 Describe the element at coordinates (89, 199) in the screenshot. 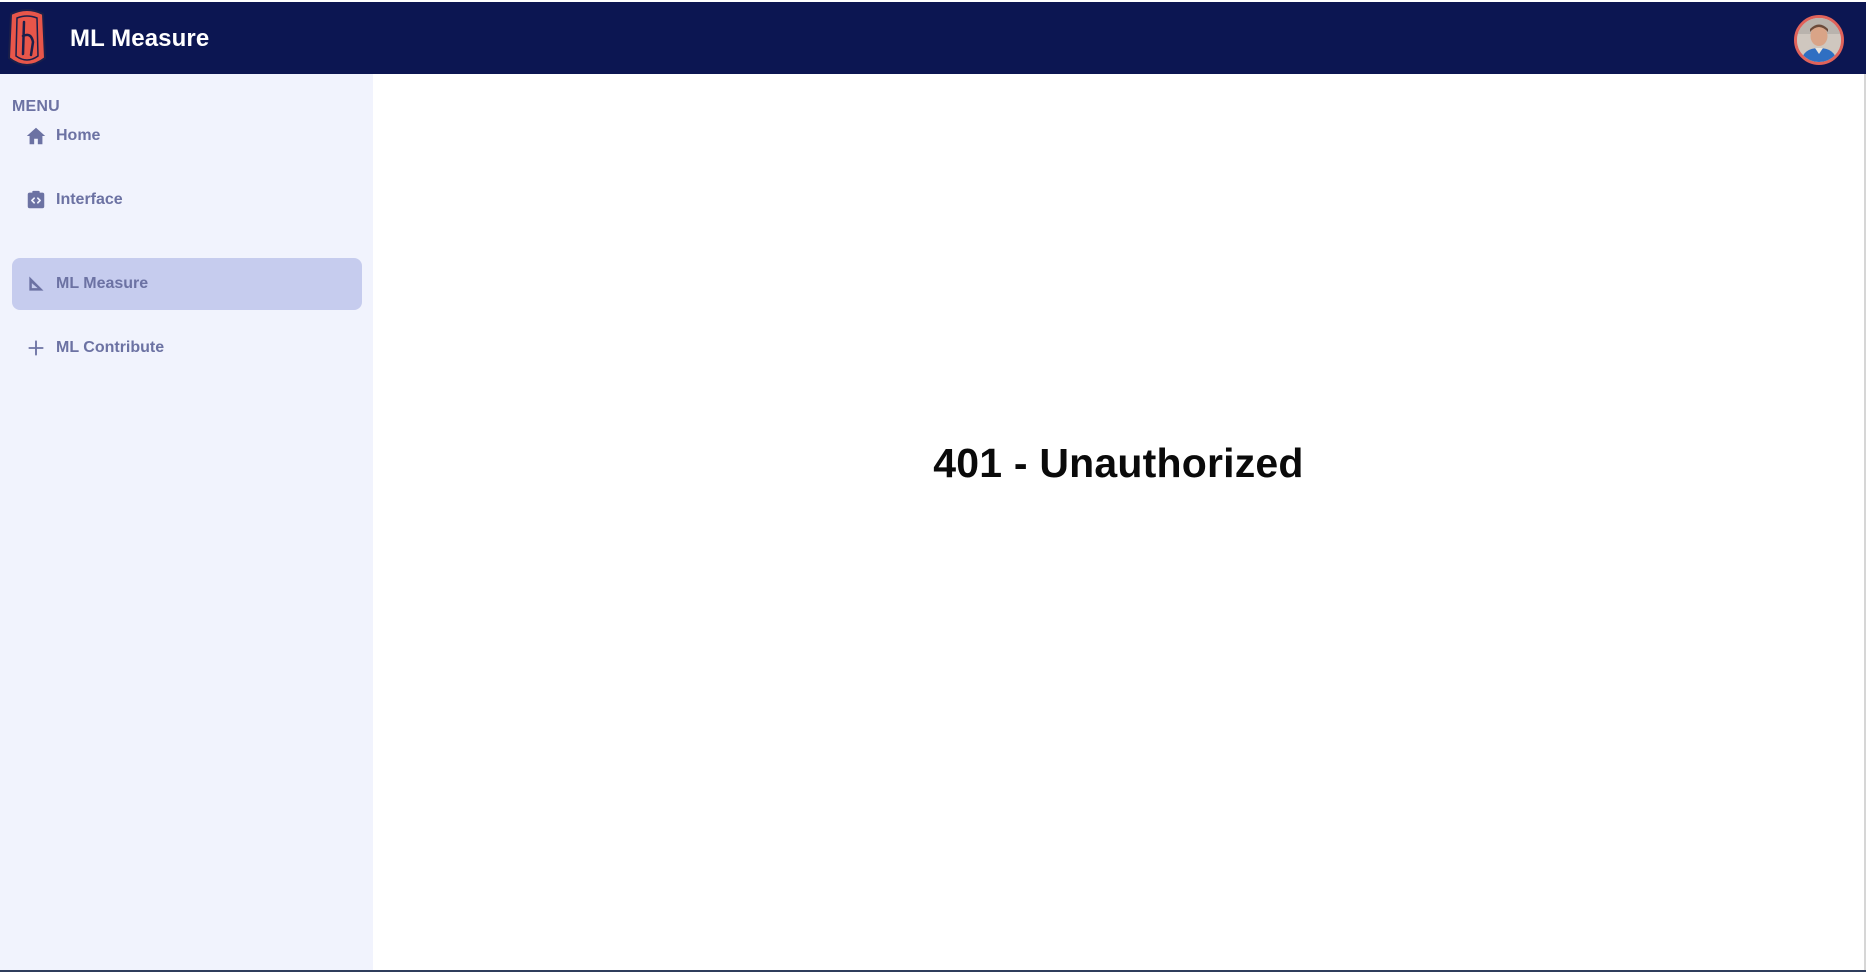

I see `sidebar-item-label: Interface` at that location.